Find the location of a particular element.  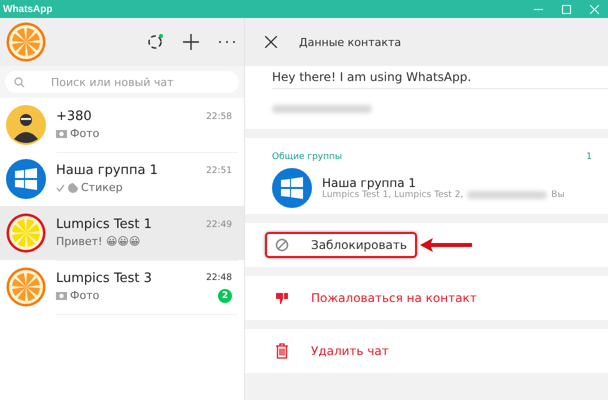

chat-time: 22:49 is located at coordinates (219, 225).